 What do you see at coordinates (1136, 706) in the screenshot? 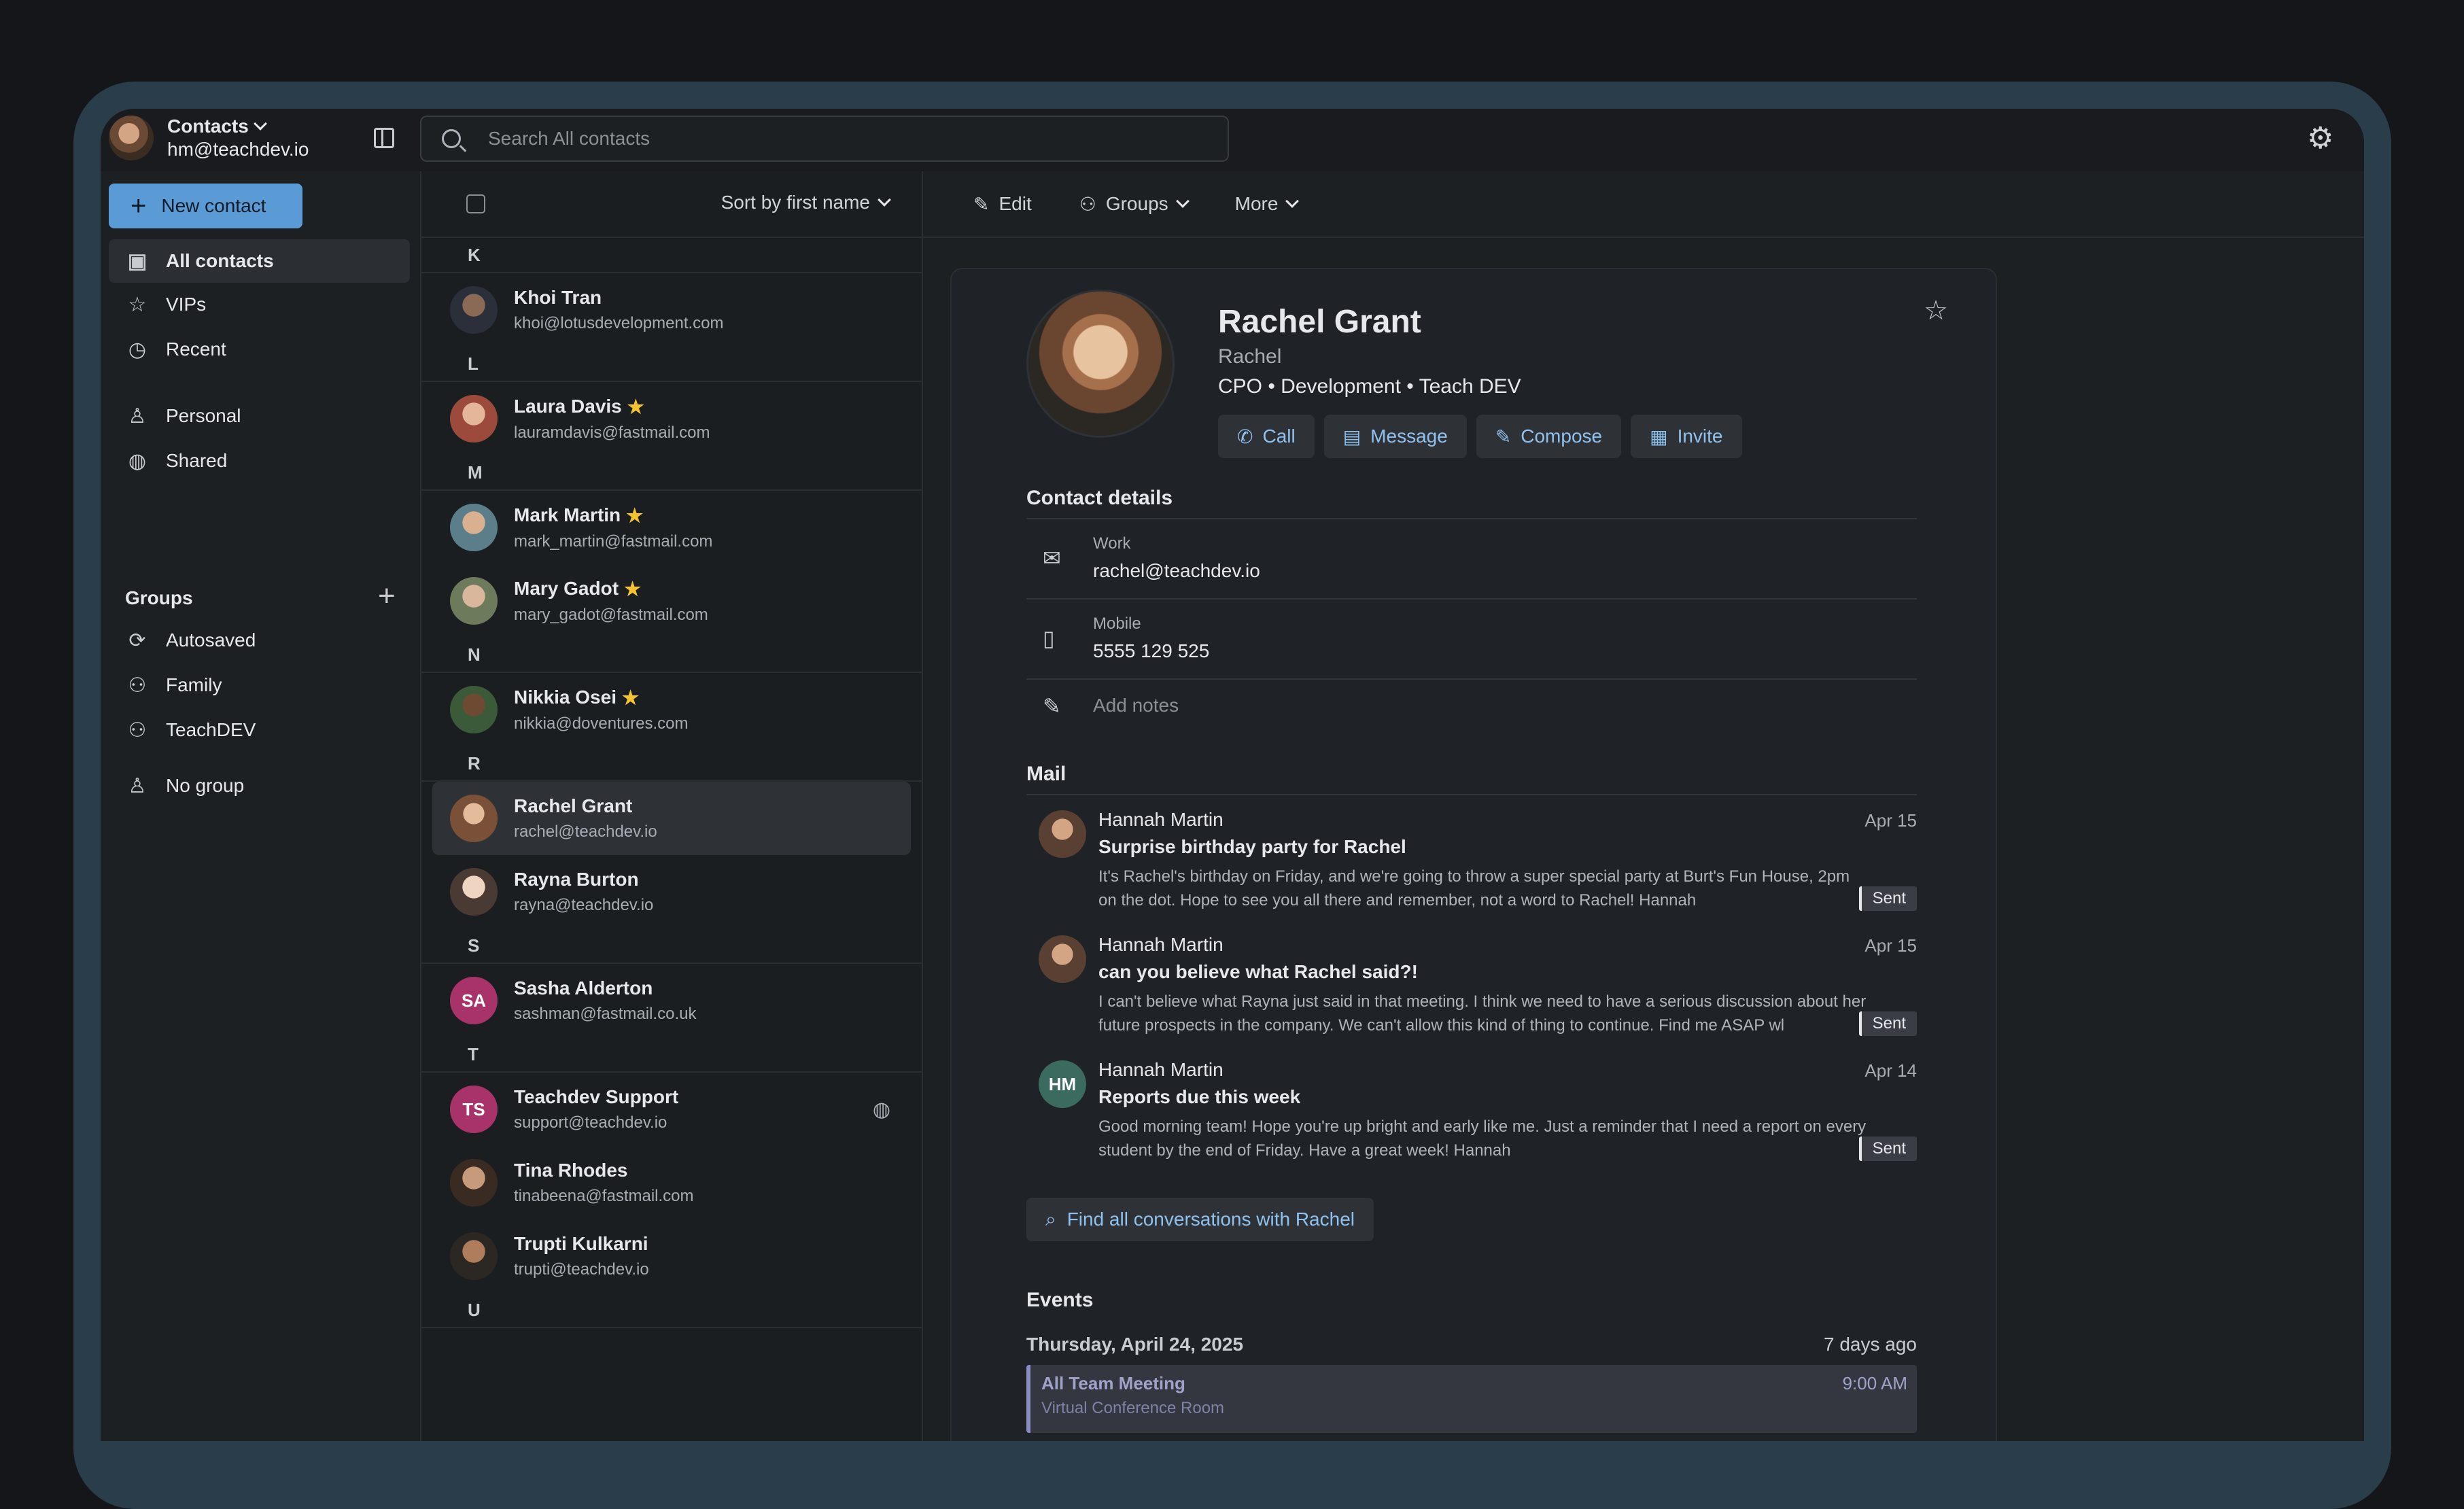
I see `notes-placeholder: Add notes` at bounding box center [1136, 706].